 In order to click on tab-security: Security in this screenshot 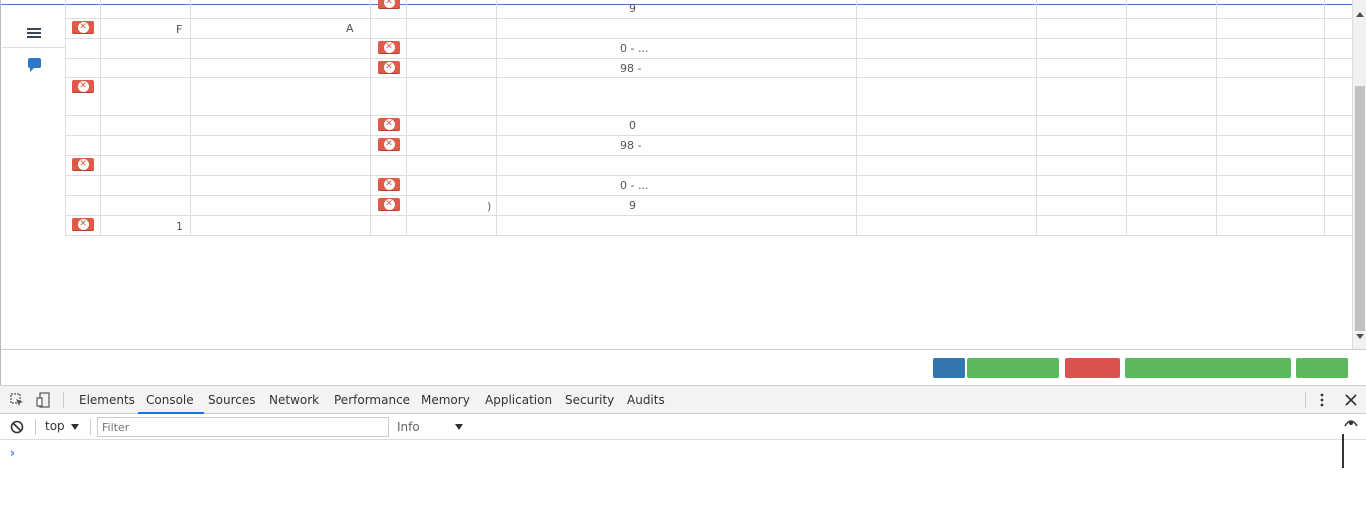, I will do `click(589, 400)`.